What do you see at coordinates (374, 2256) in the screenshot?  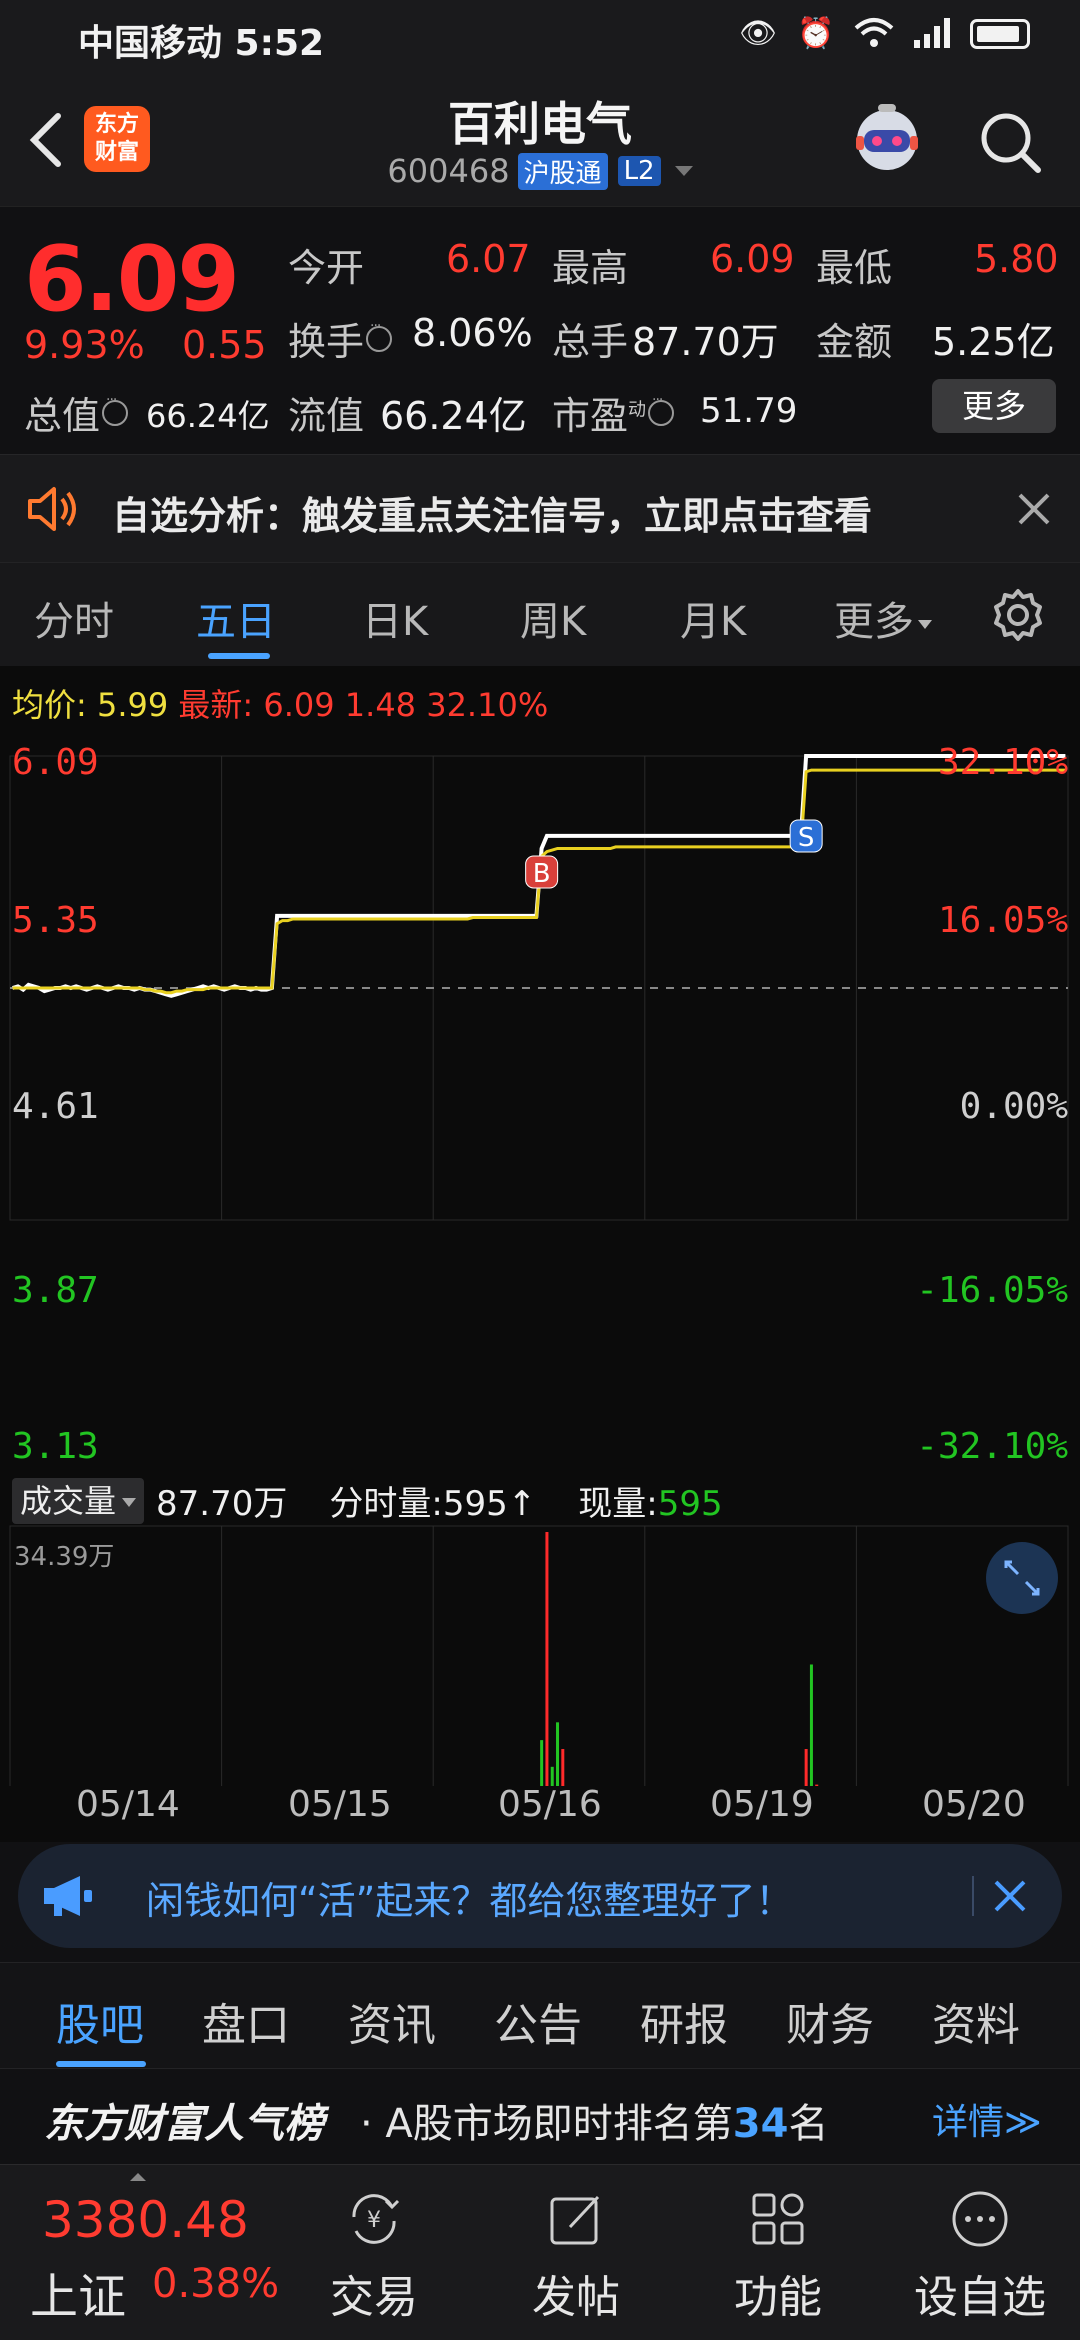 I see `nav-trade: ¥ 交易` at bounding box center [374, 2256].